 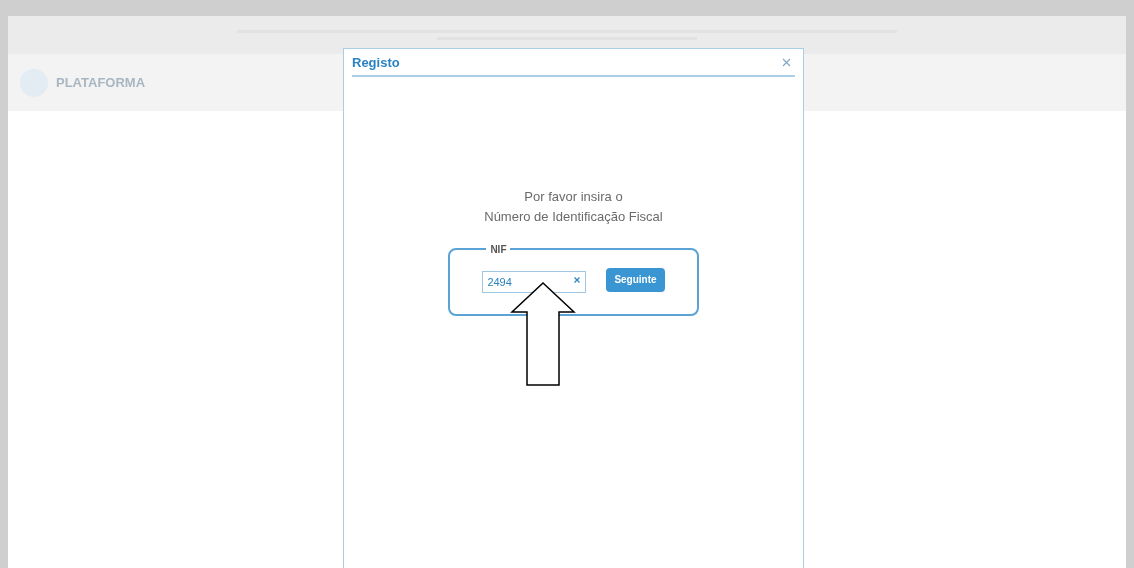 What do you see at coordinates (534, 281) in the screenshot?
I see `nif-field: 2494` at bounding box center [534, 281].